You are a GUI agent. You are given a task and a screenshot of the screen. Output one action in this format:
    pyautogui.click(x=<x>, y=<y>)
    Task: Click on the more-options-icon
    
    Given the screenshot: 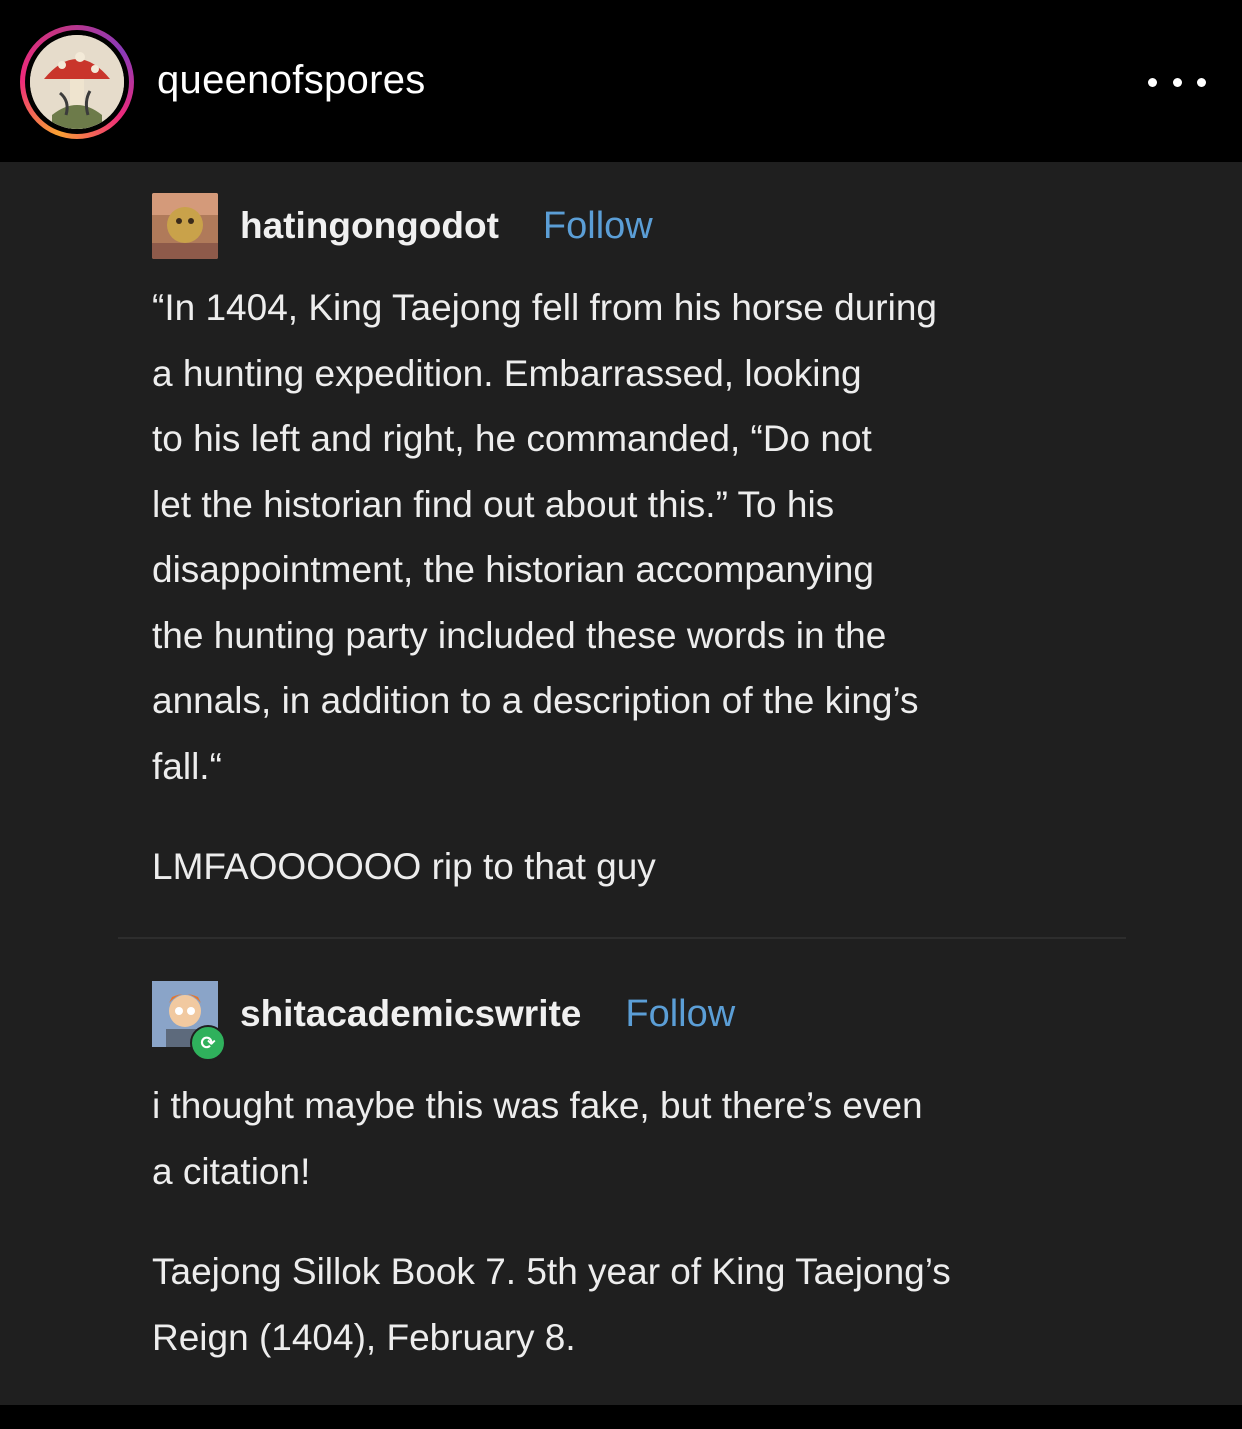 What is the action you would take?
    pyautogui.click(x=1177, y=82)
    